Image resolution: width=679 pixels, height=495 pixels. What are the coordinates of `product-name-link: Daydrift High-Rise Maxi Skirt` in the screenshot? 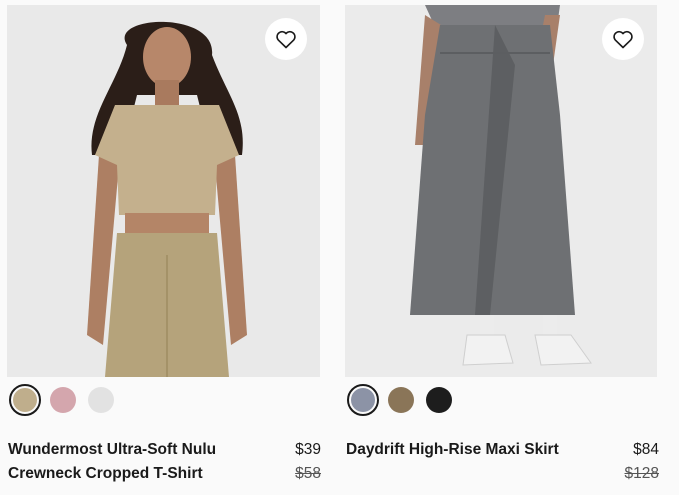 It's located at (471, 450).